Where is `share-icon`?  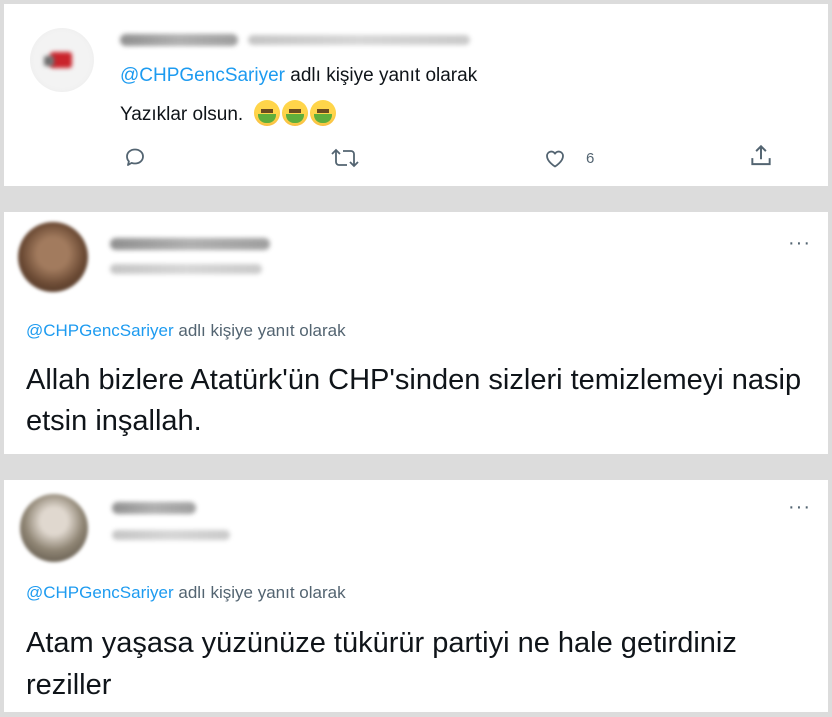
share-icon is located at coordinates (761, 155).